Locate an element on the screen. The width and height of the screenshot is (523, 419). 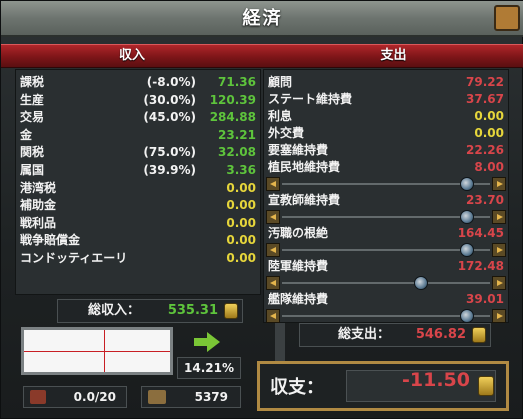
inflation-value: 14.21% is located at coordinates (209, 368).